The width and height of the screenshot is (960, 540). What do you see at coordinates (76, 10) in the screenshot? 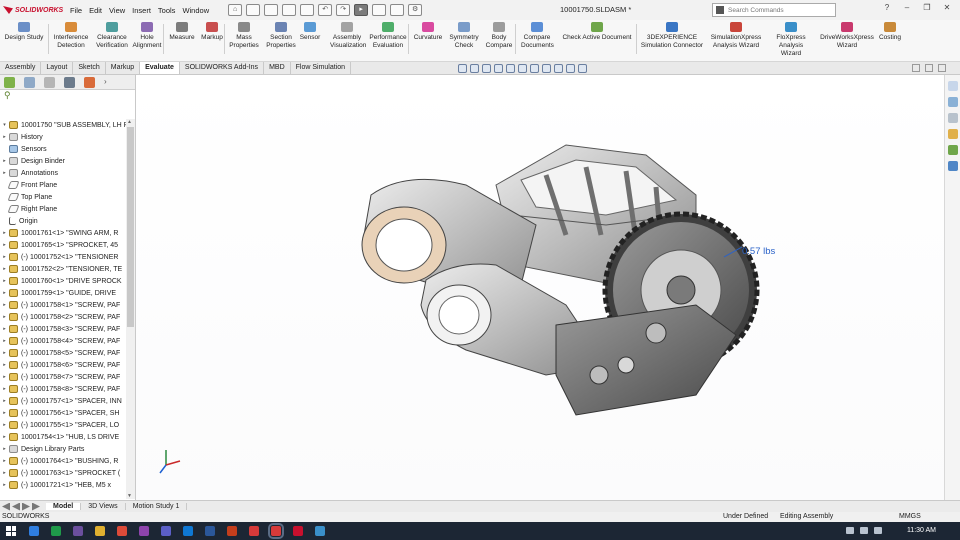
I see `menu-file: File` at bounding box center [76, 10].